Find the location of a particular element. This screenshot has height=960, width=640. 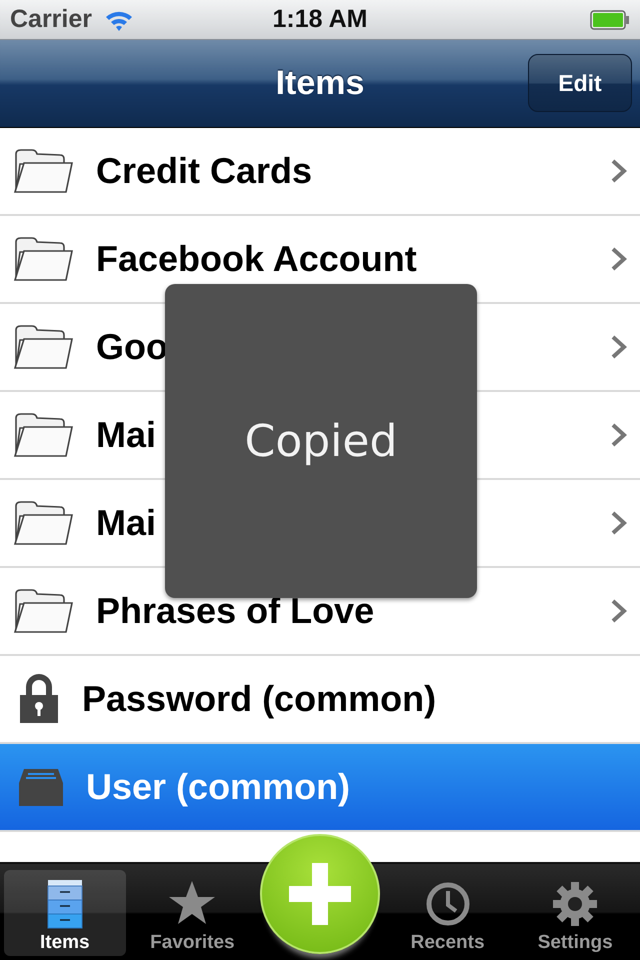

carrier-name: Carrier is located at coordinates (51, 19).